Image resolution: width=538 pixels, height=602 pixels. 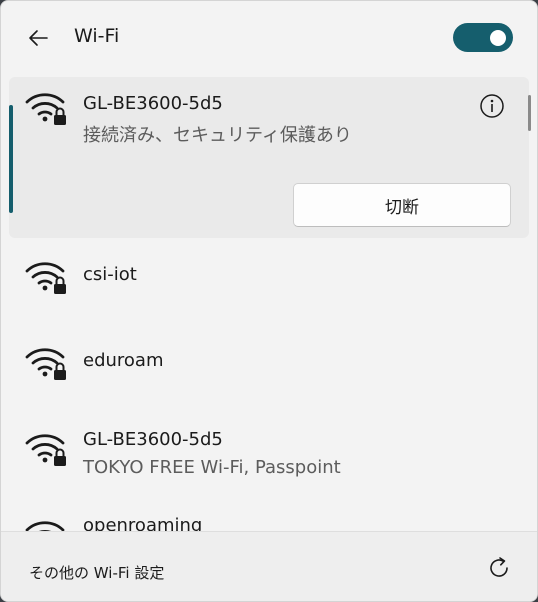 I want to click on disconnect-button: 切断, so click(x=402, y=205).